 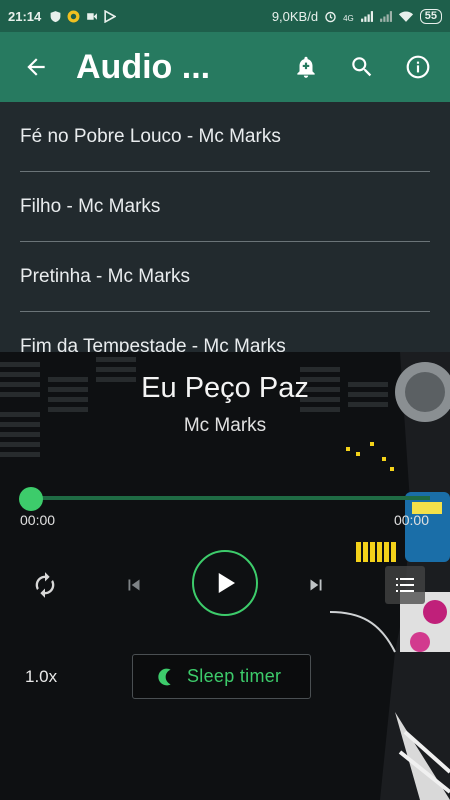 What do you see at coordinates (405, 16) in the screenshot?
I see `wifi-icon` at bounding box center [405, 16].